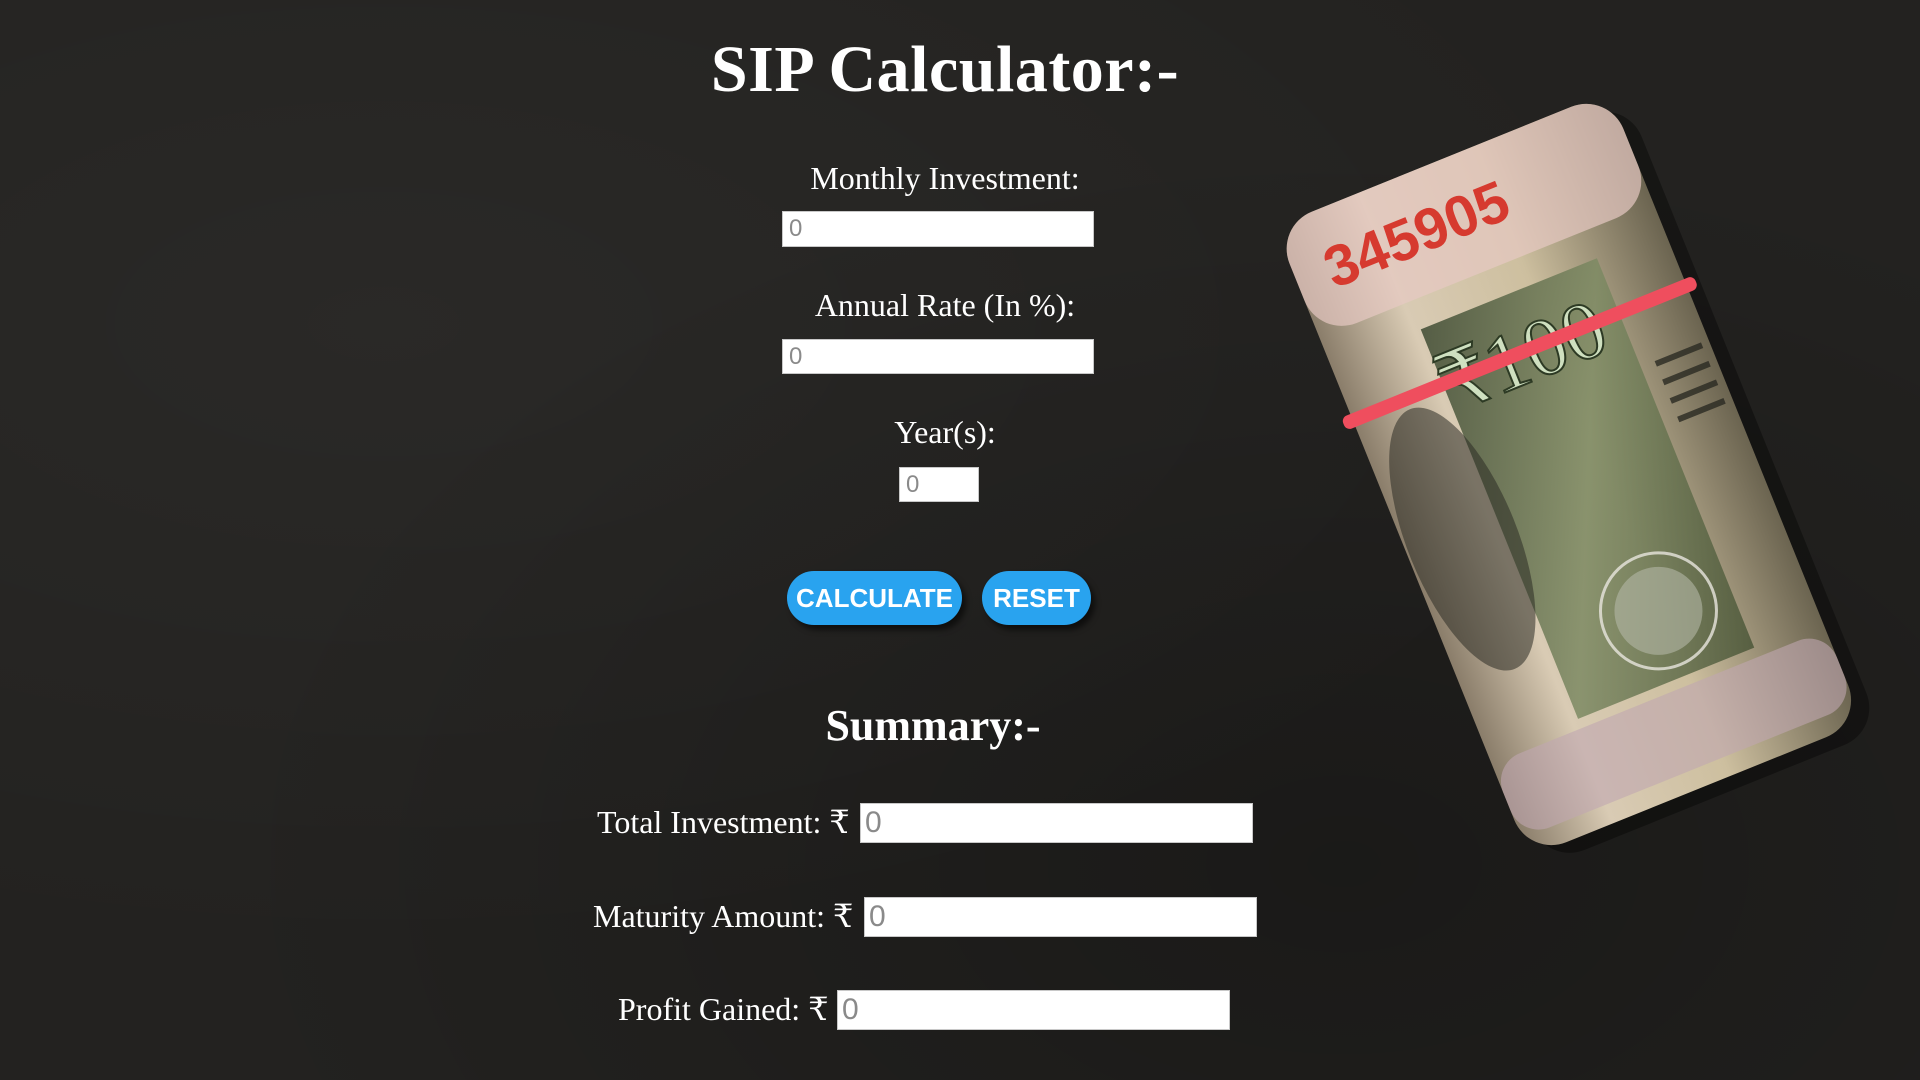 The height and width of the screenshot is (1080, 1920). Describe the element at coordinates (1033, 1010) in the screenshot. I see `profit-gained-output` at that location.